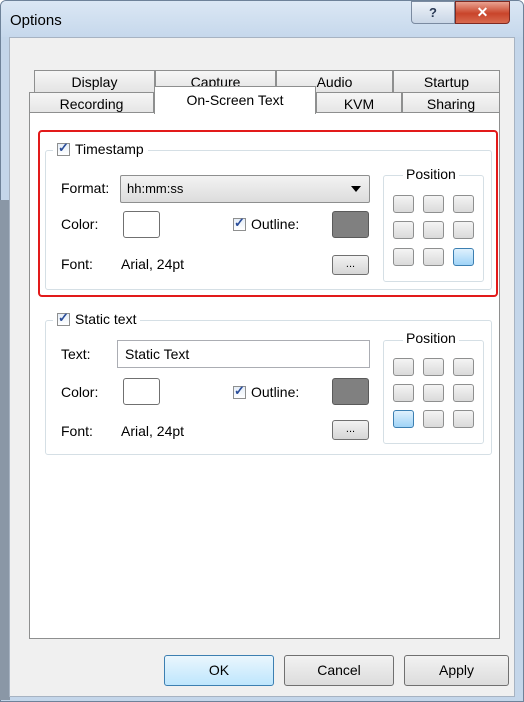 This screenshot has height=702, width=524. Describe the element at coordinates (456, 670) in the screenshot. I see `apply-button: Apply` at that location.